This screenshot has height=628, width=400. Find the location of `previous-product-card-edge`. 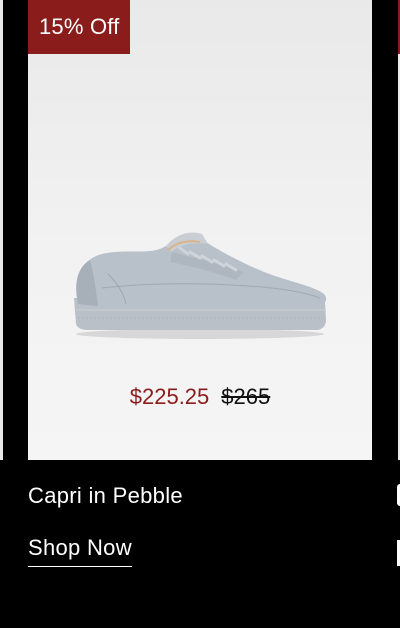

previous-product-card-edge is located at coordinates (1, 230).